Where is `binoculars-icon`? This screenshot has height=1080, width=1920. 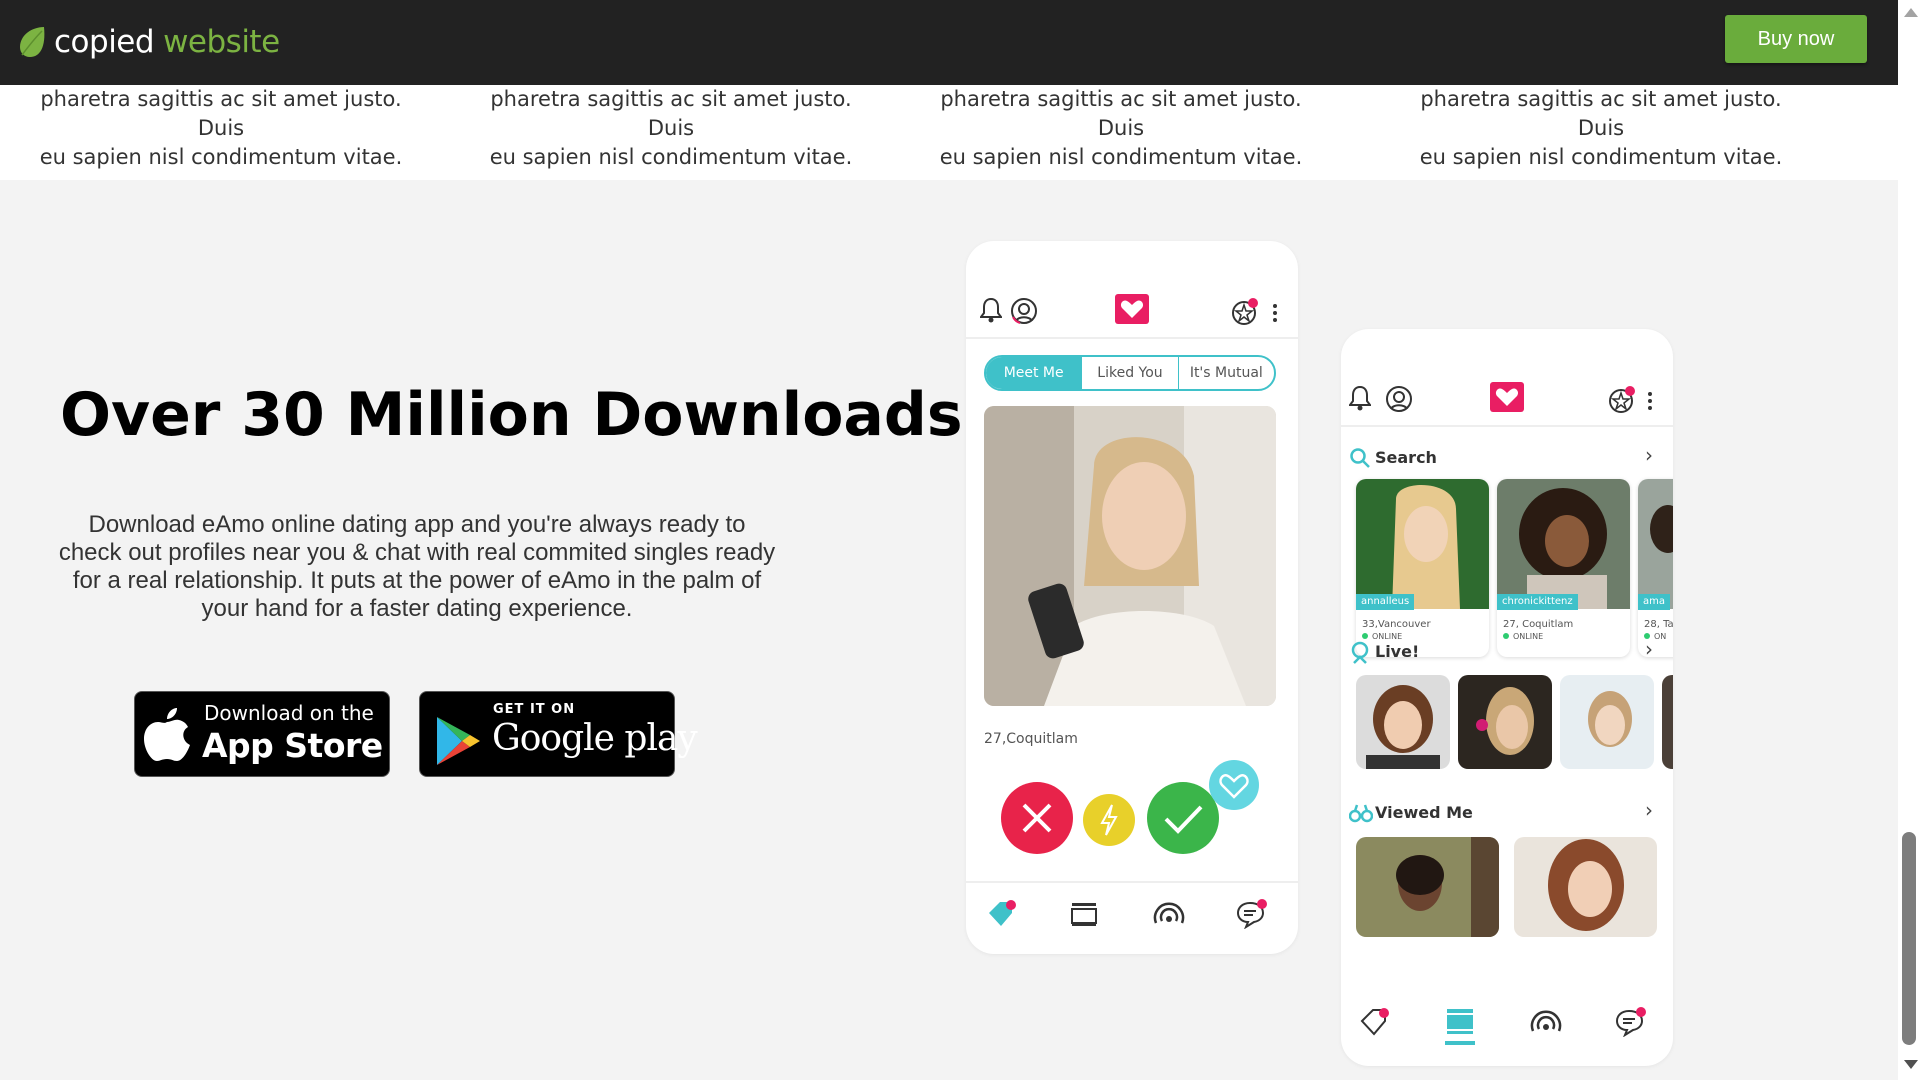
binoculars-icon is located at coordinates (1361, 813).